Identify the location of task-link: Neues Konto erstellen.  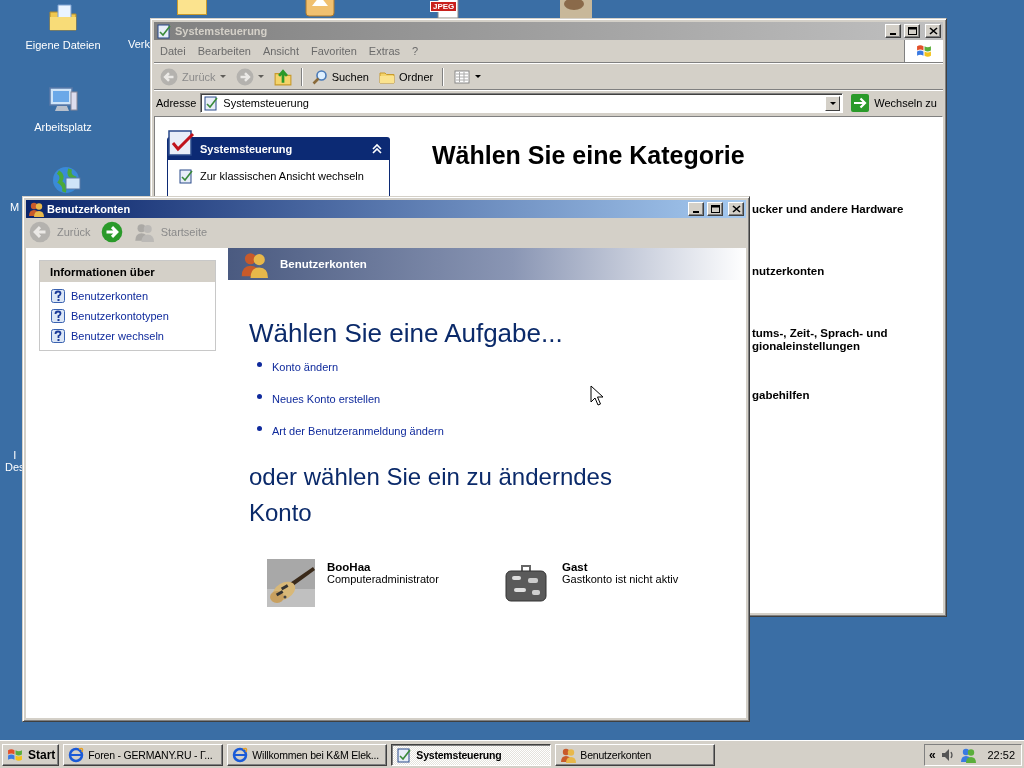
(326, 399).